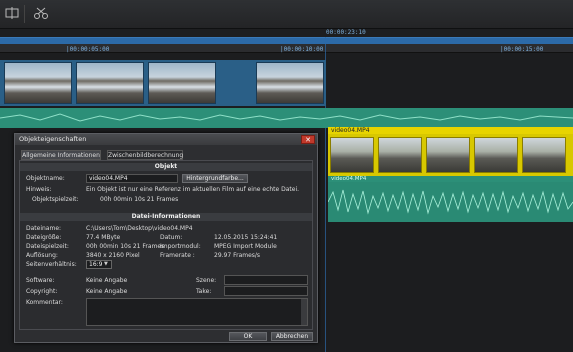  What do you see at coordinates (302, 49) in the screenshot?
I see `ruler-label: |00:00:10:00` at bounding box center [302, 49].